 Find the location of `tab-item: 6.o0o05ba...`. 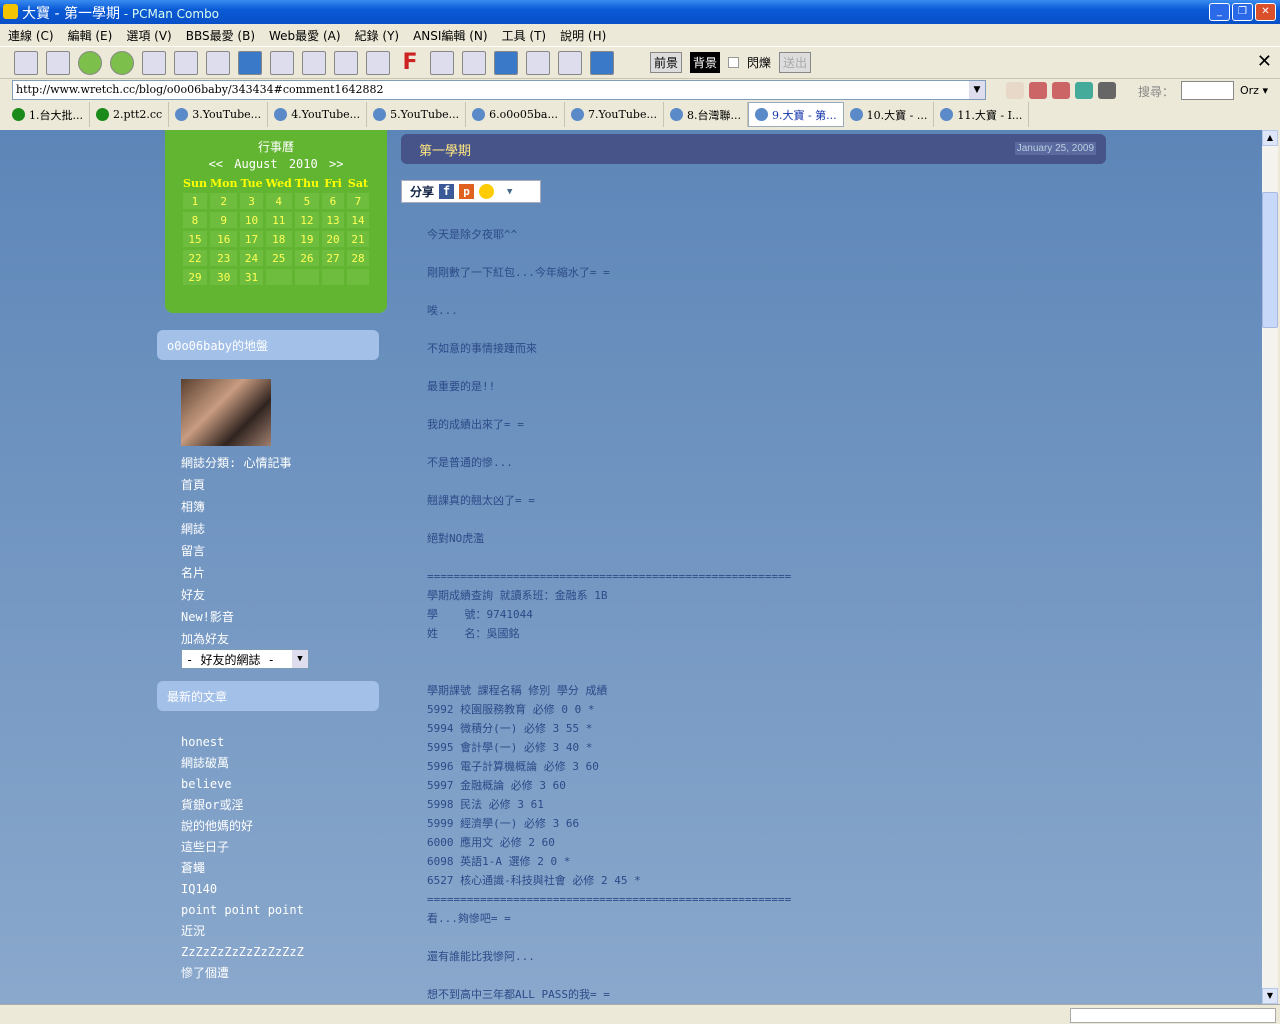

tab-item: 6.o0o05ba... is located at coordinates (515, 114).